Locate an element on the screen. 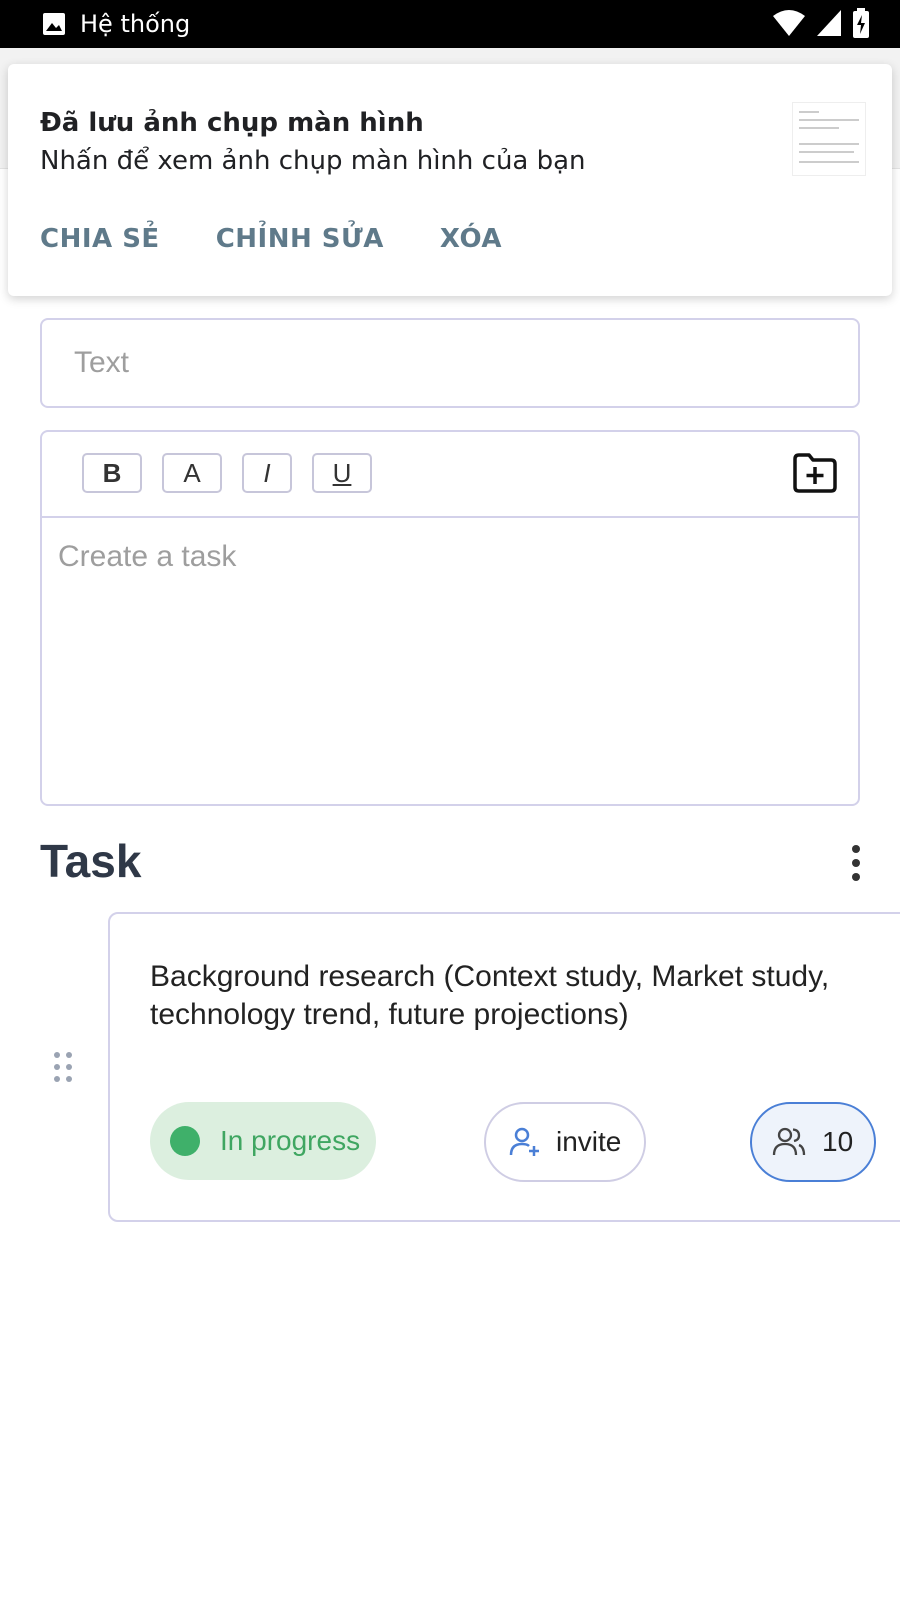  text-input is located at coordinates (465, 363).